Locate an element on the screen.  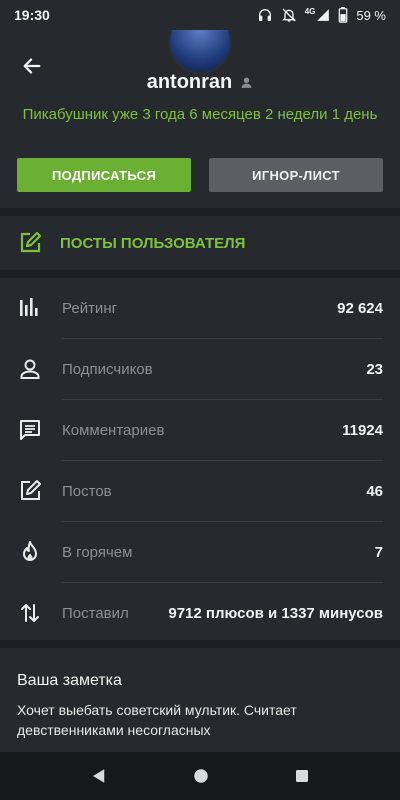
comment-icon is located at coordinates (31, 430).